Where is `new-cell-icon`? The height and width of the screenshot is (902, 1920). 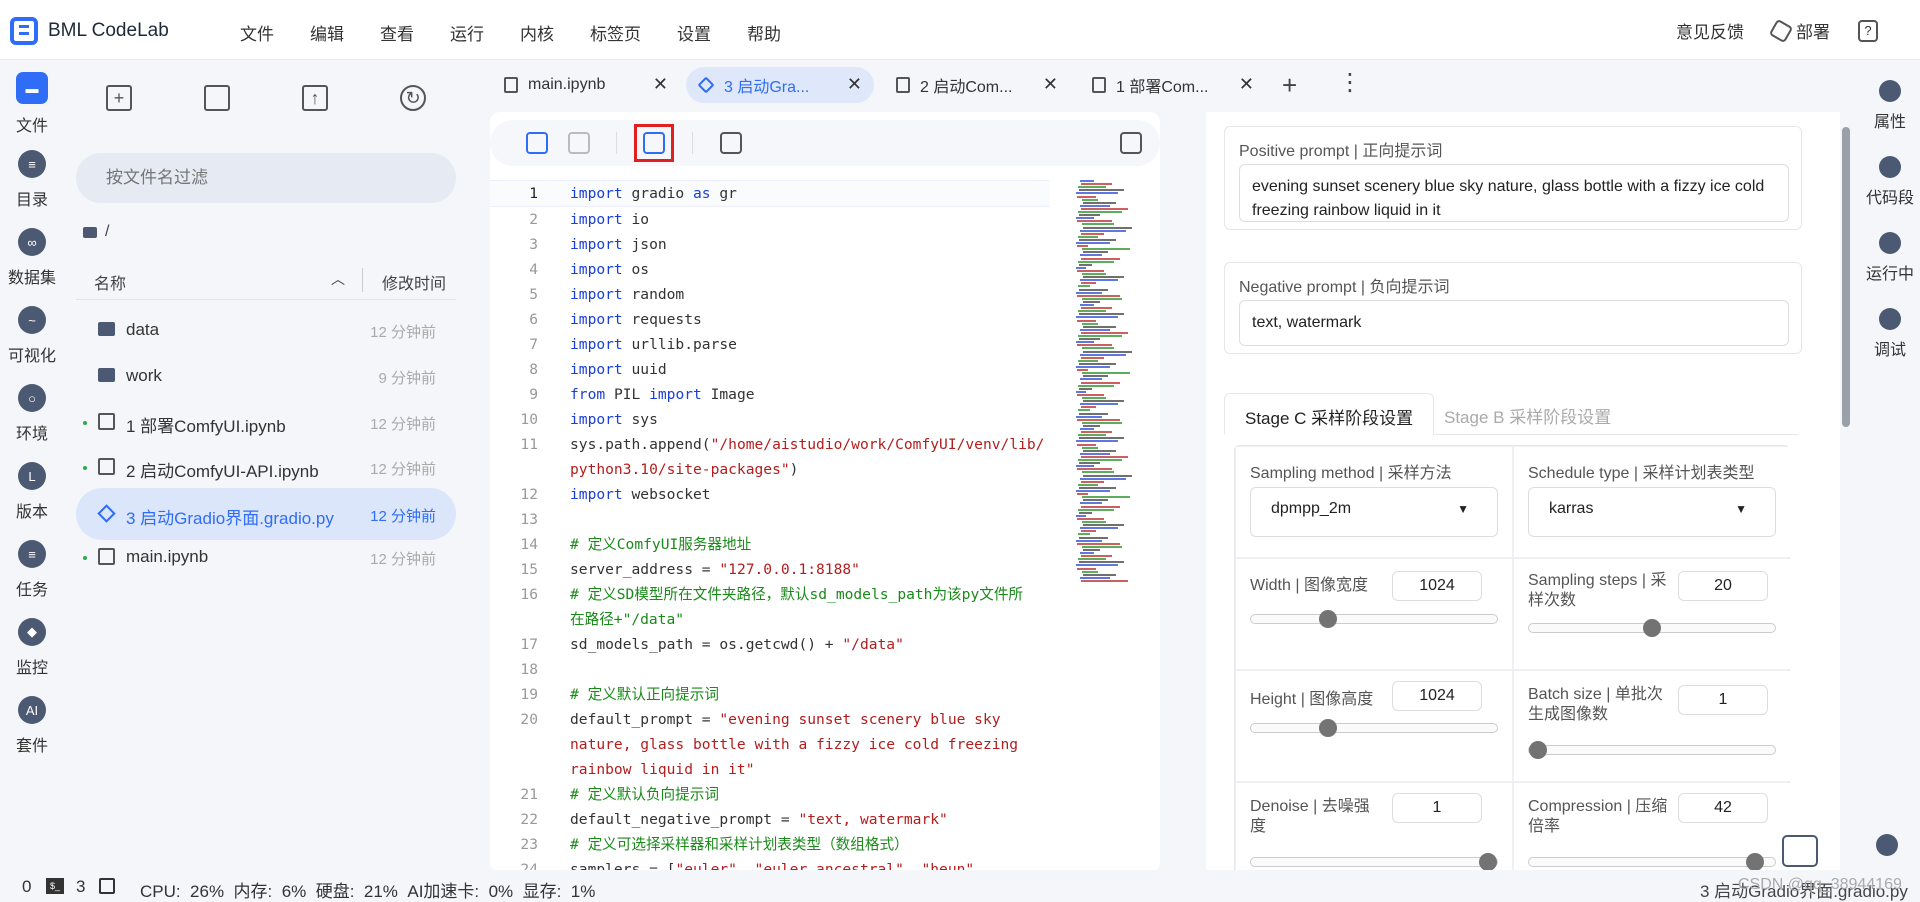
new-cell-icon is located at coordinates (654, 143).